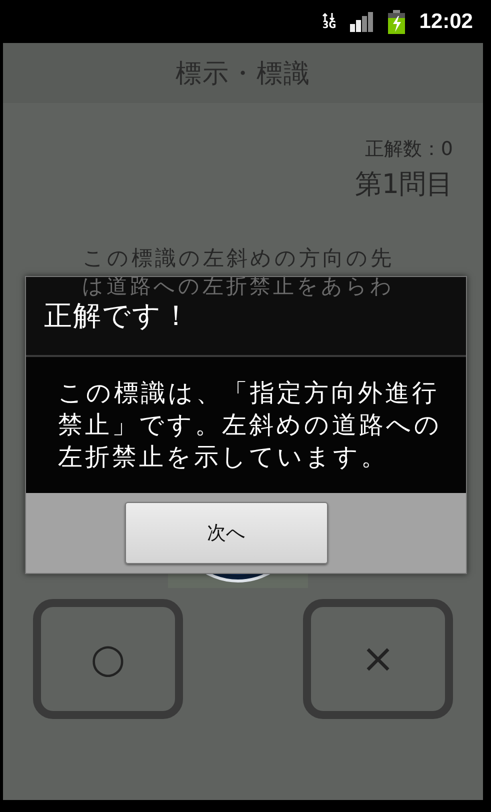  What do you see at coordinates (362, 22) in the screenshot?
I see `signal-icon` at bounding box center [362, 22].